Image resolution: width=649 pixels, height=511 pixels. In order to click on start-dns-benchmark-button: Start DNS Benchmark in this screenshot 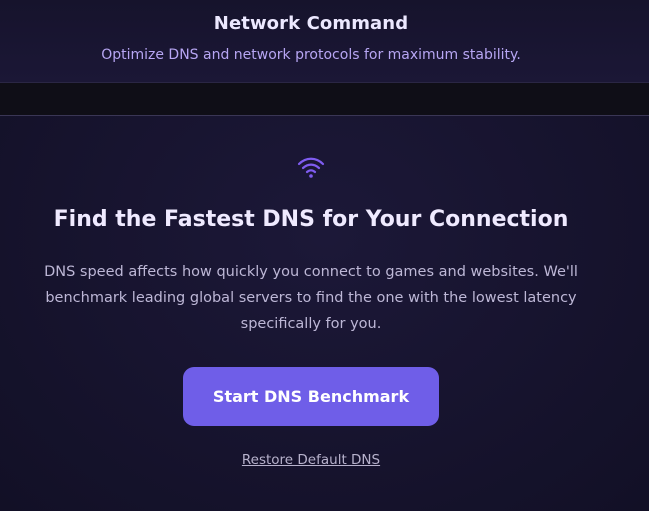, I will do `click(311, 396)`.